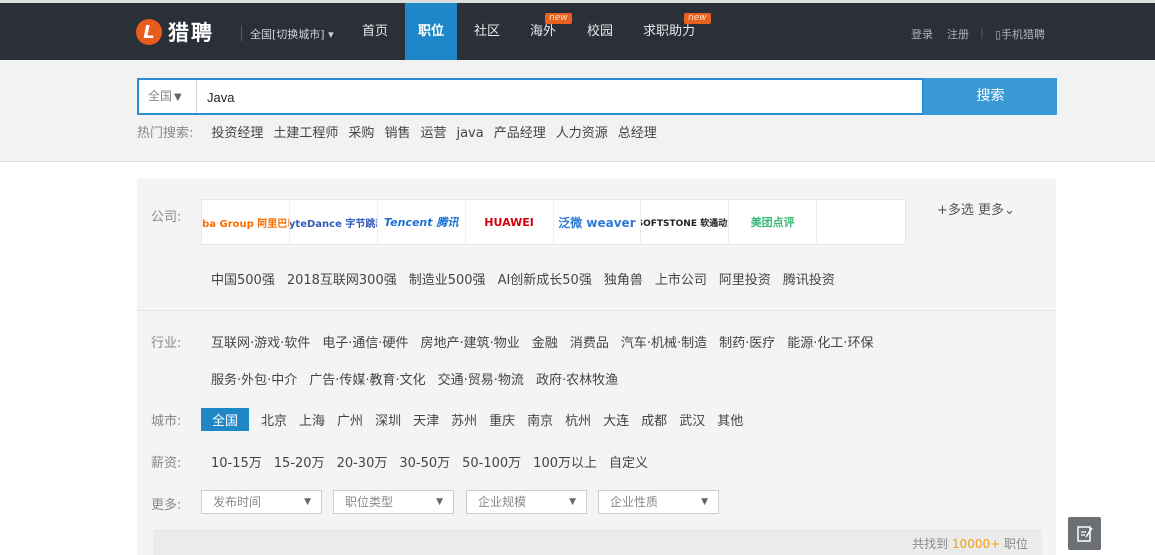 The width and height of the screenshot is (1155, 555). Describe the element at coordinates (350, 419) in the screenshot. I see `city-option: 广州` at that location.